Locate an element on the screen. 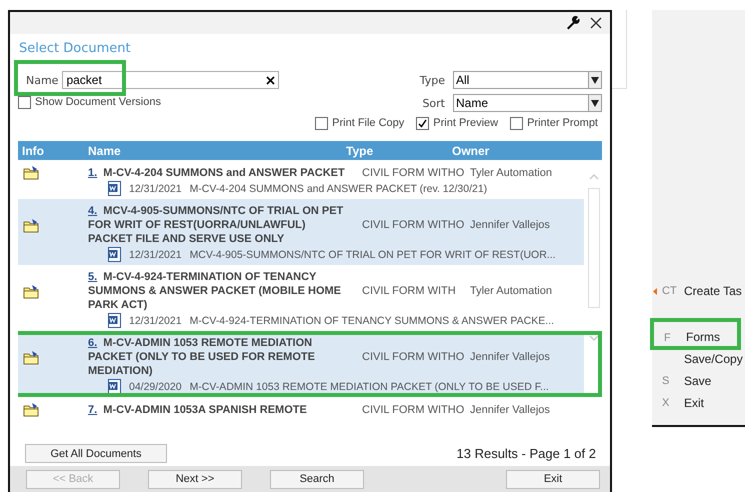 The width and height of the screenshot is (745, 492). document-number-link: 7. is located at coordinates (93, 410).